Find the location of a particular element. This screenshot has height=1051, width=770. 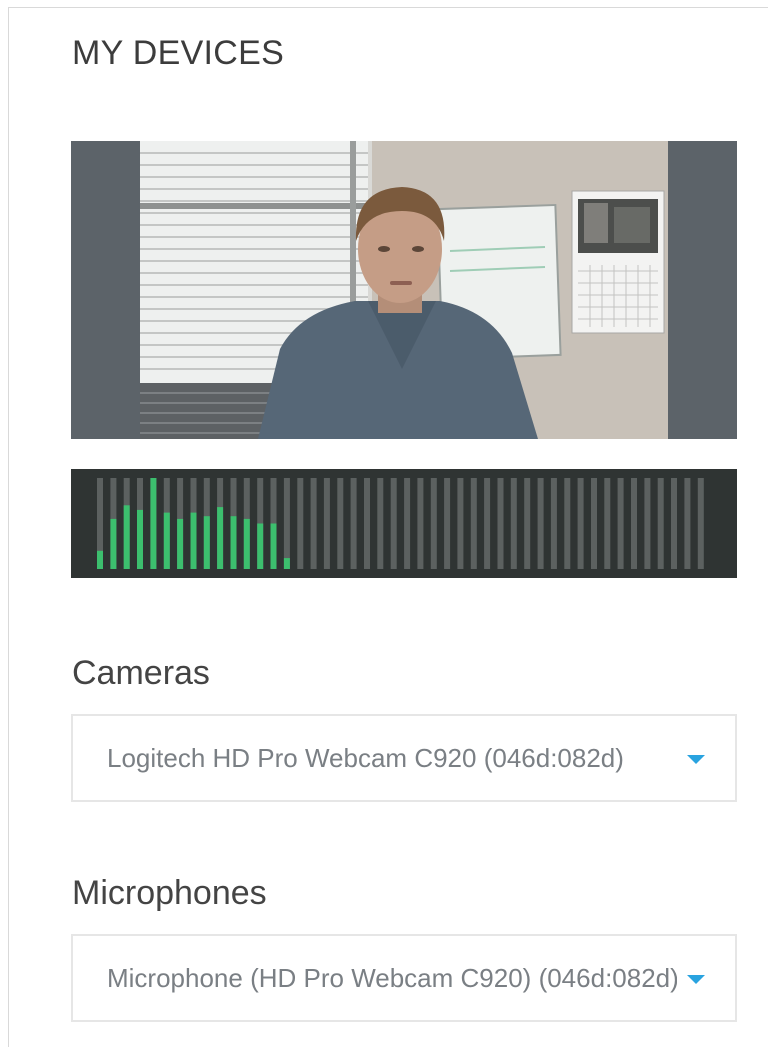

cameras-label: Cameras is located at coordinates (141, 673).